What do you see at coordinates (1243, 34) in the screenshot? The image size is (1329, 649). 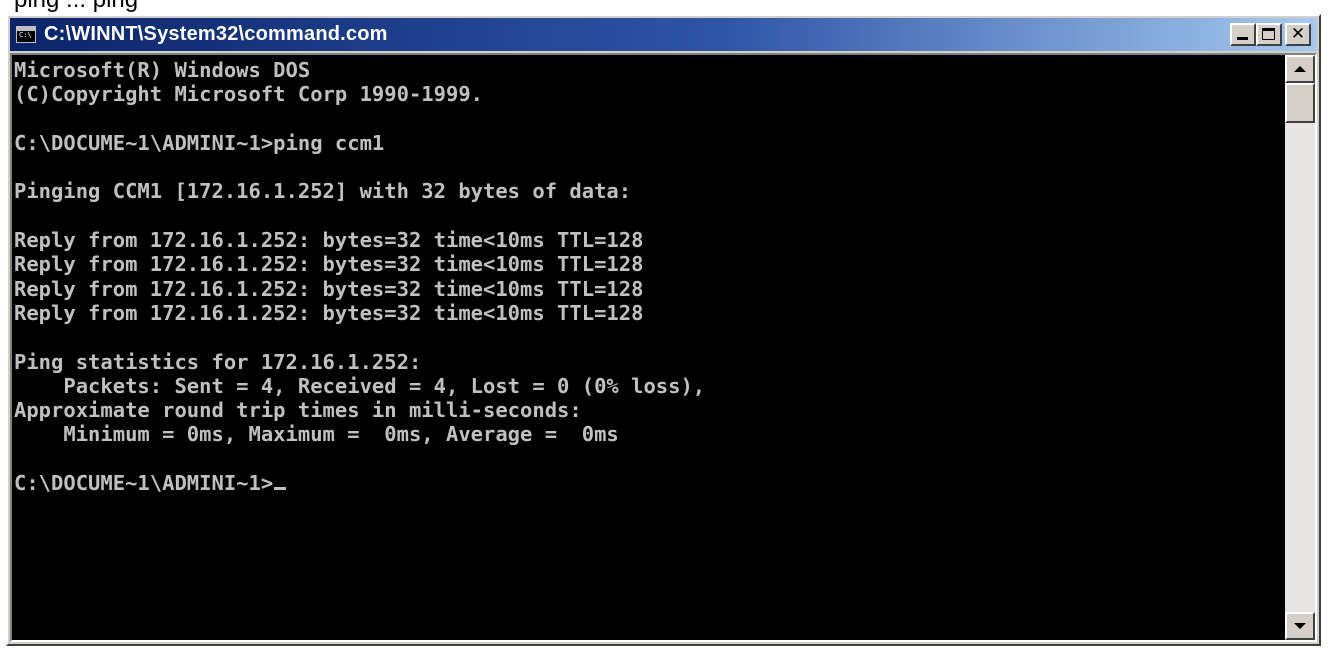 I see `minimize-button` at bounding box center [1243, 34].